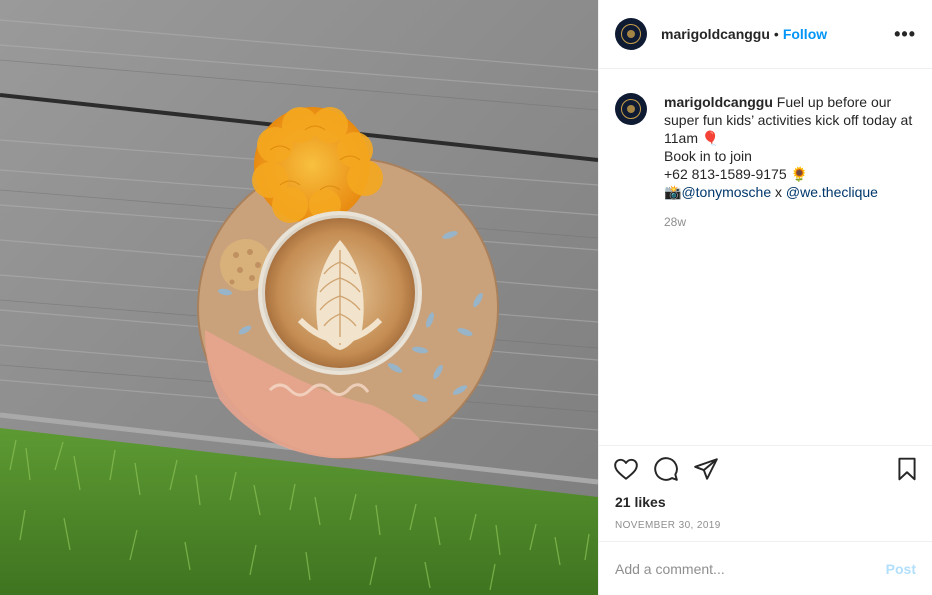 The width and height of the screenshot is (932, 595). What do you see at coordinates (832, 192) in the screenshot?
I see `mention-link-2: @we.theclique` at bounding box center [832, 192].